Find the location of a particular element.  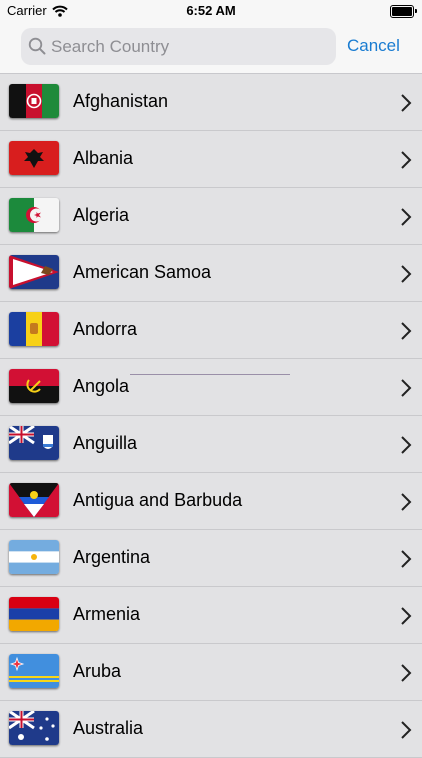

country-name: Australia is located at coordinates (108, 728).